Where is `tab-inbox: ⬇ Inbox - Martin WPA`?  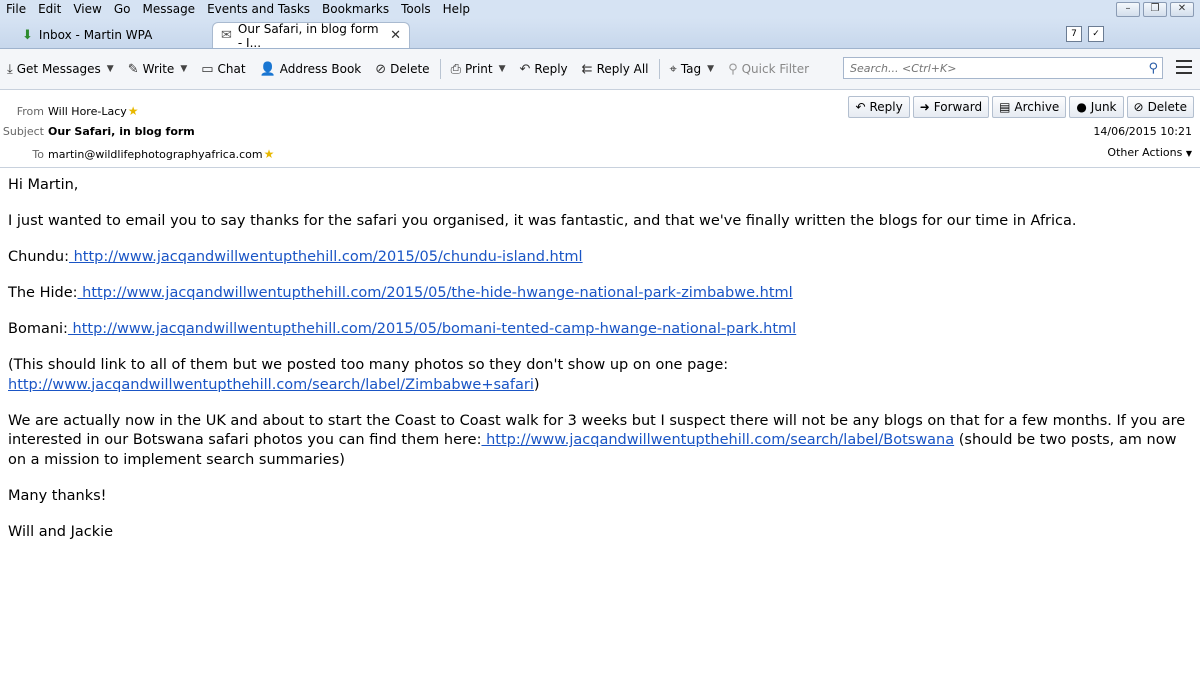 tab-inbox: ⬇ Inbox - Martin WPA is located at coordinates (109, 35).